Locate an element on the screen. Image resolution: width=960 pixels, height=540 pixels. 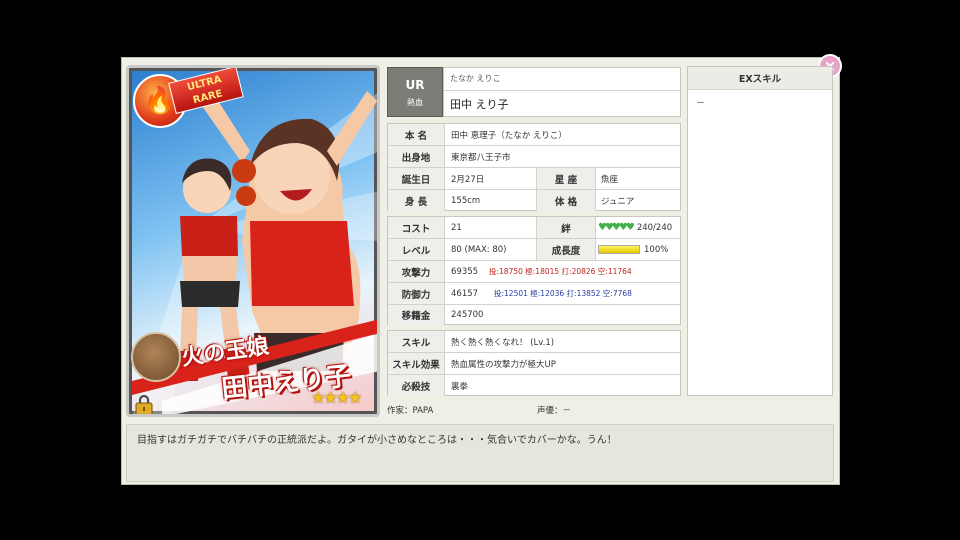
growth-value-cell: 100% is located at coordinates (631, 249).